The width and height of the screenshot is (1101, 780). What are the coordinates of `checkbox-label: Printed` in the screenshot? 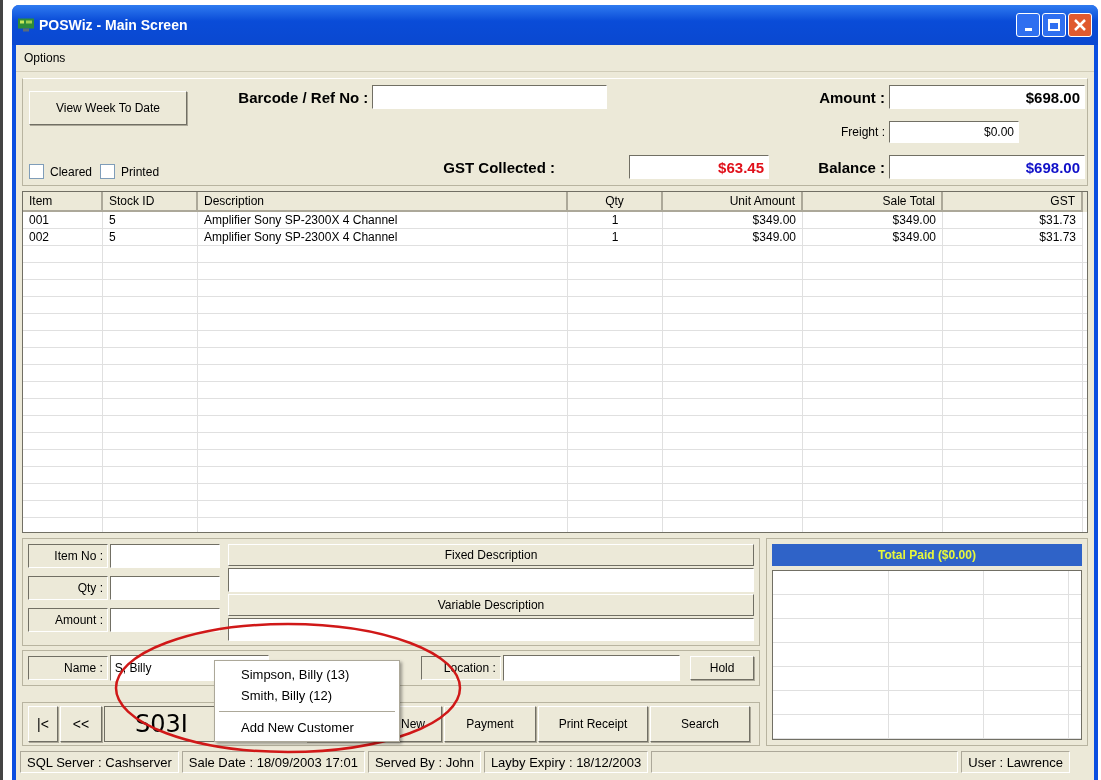 It's located at (140, 171).